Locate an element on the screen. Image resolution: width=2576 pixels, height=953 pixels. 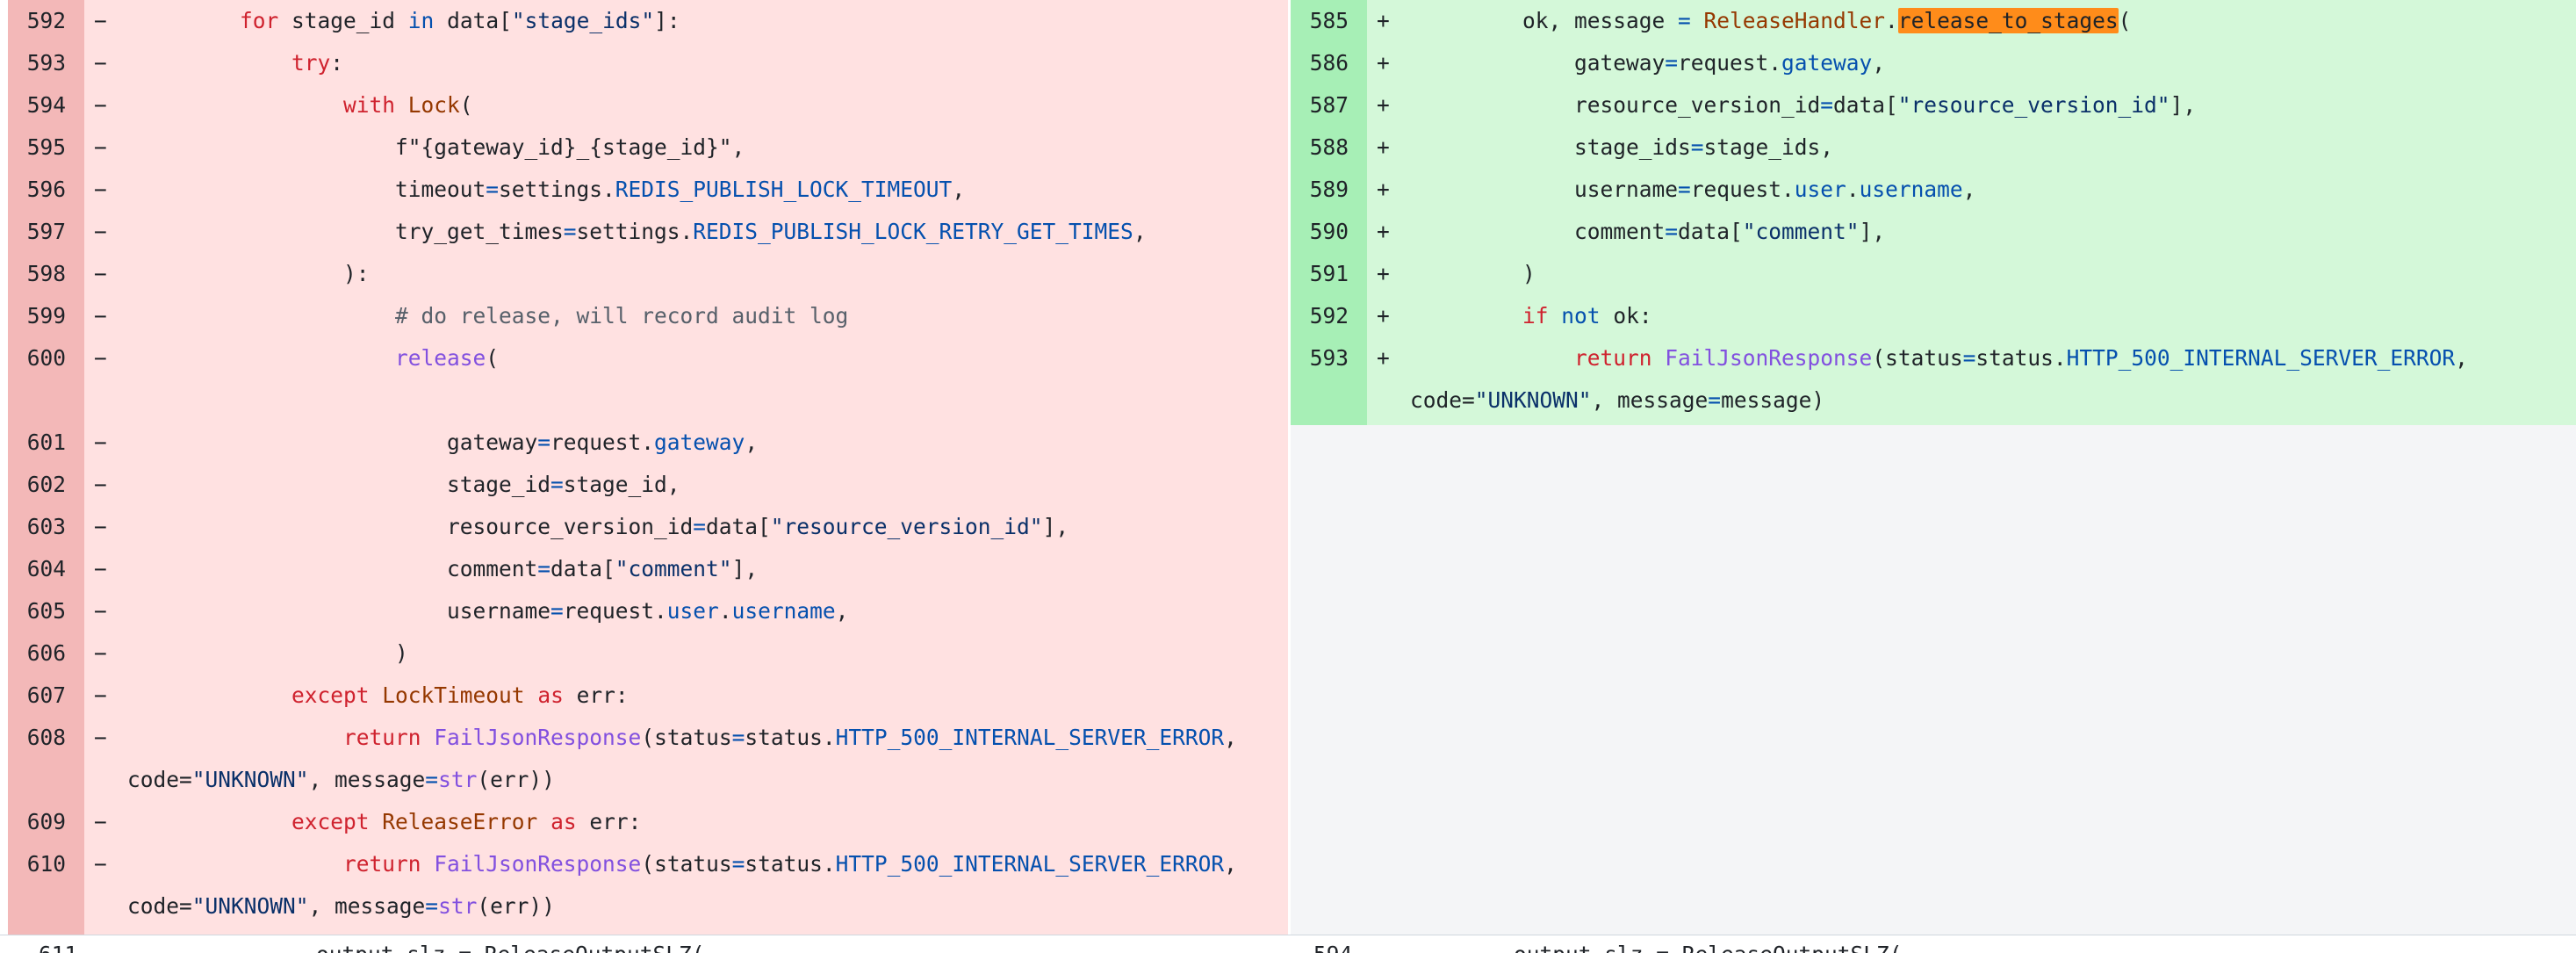
code-line: username=request.user.username, is located at coordinates (492, 611).